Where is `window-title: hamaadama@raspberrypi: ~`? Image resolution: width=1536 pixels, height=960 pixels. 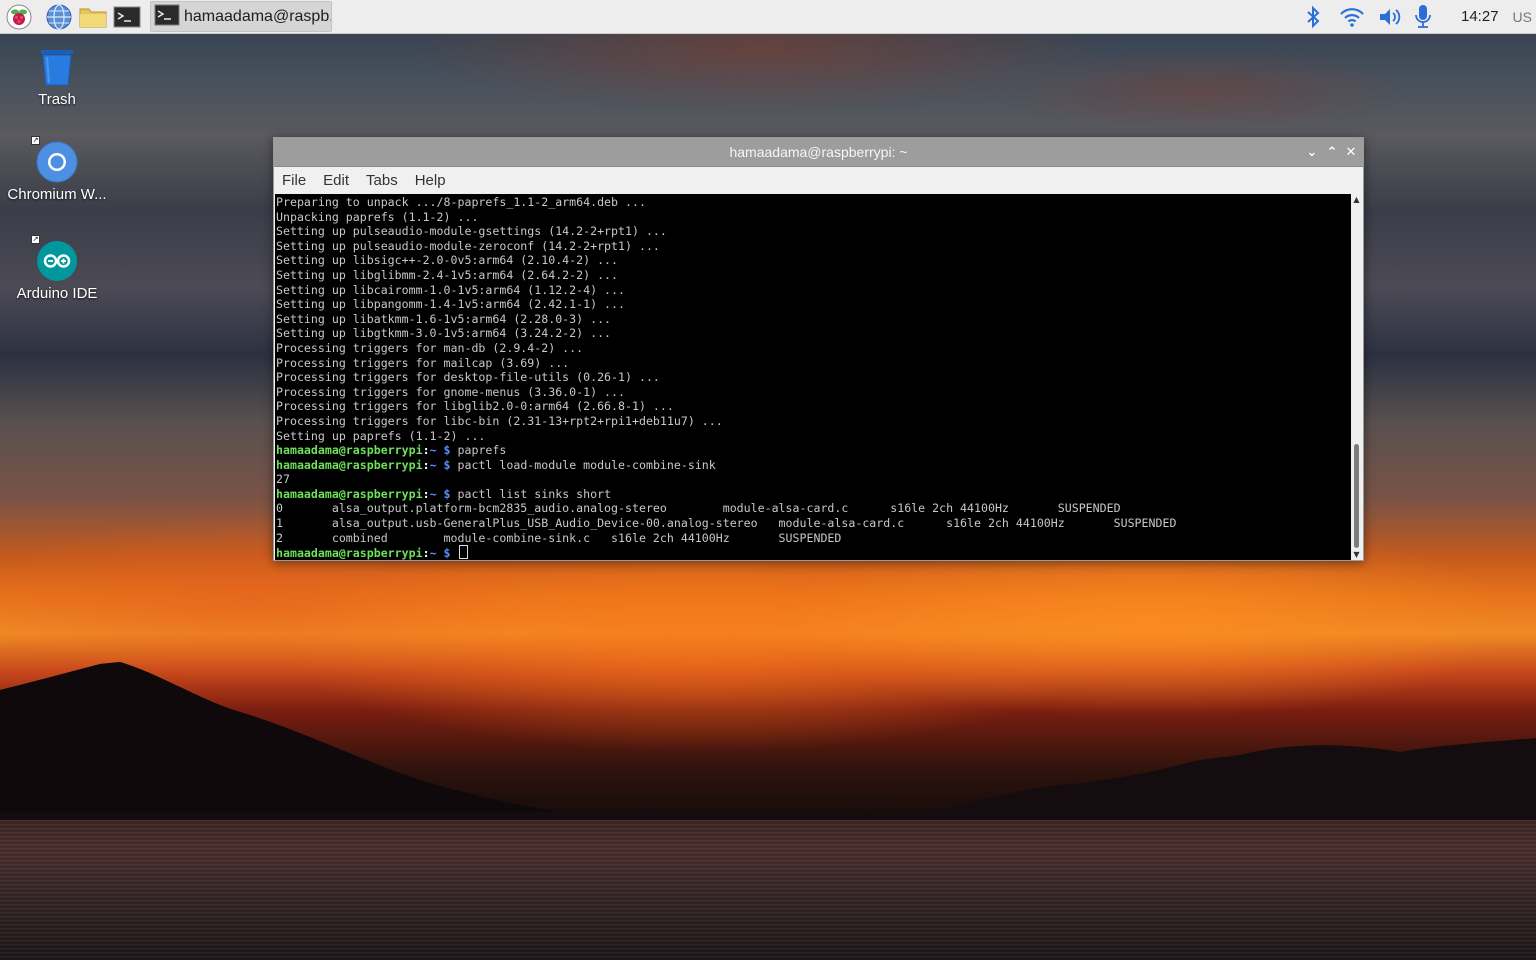
window-title: hamaadama@raspberrypi: ~ is located at coordinates (818, 152).